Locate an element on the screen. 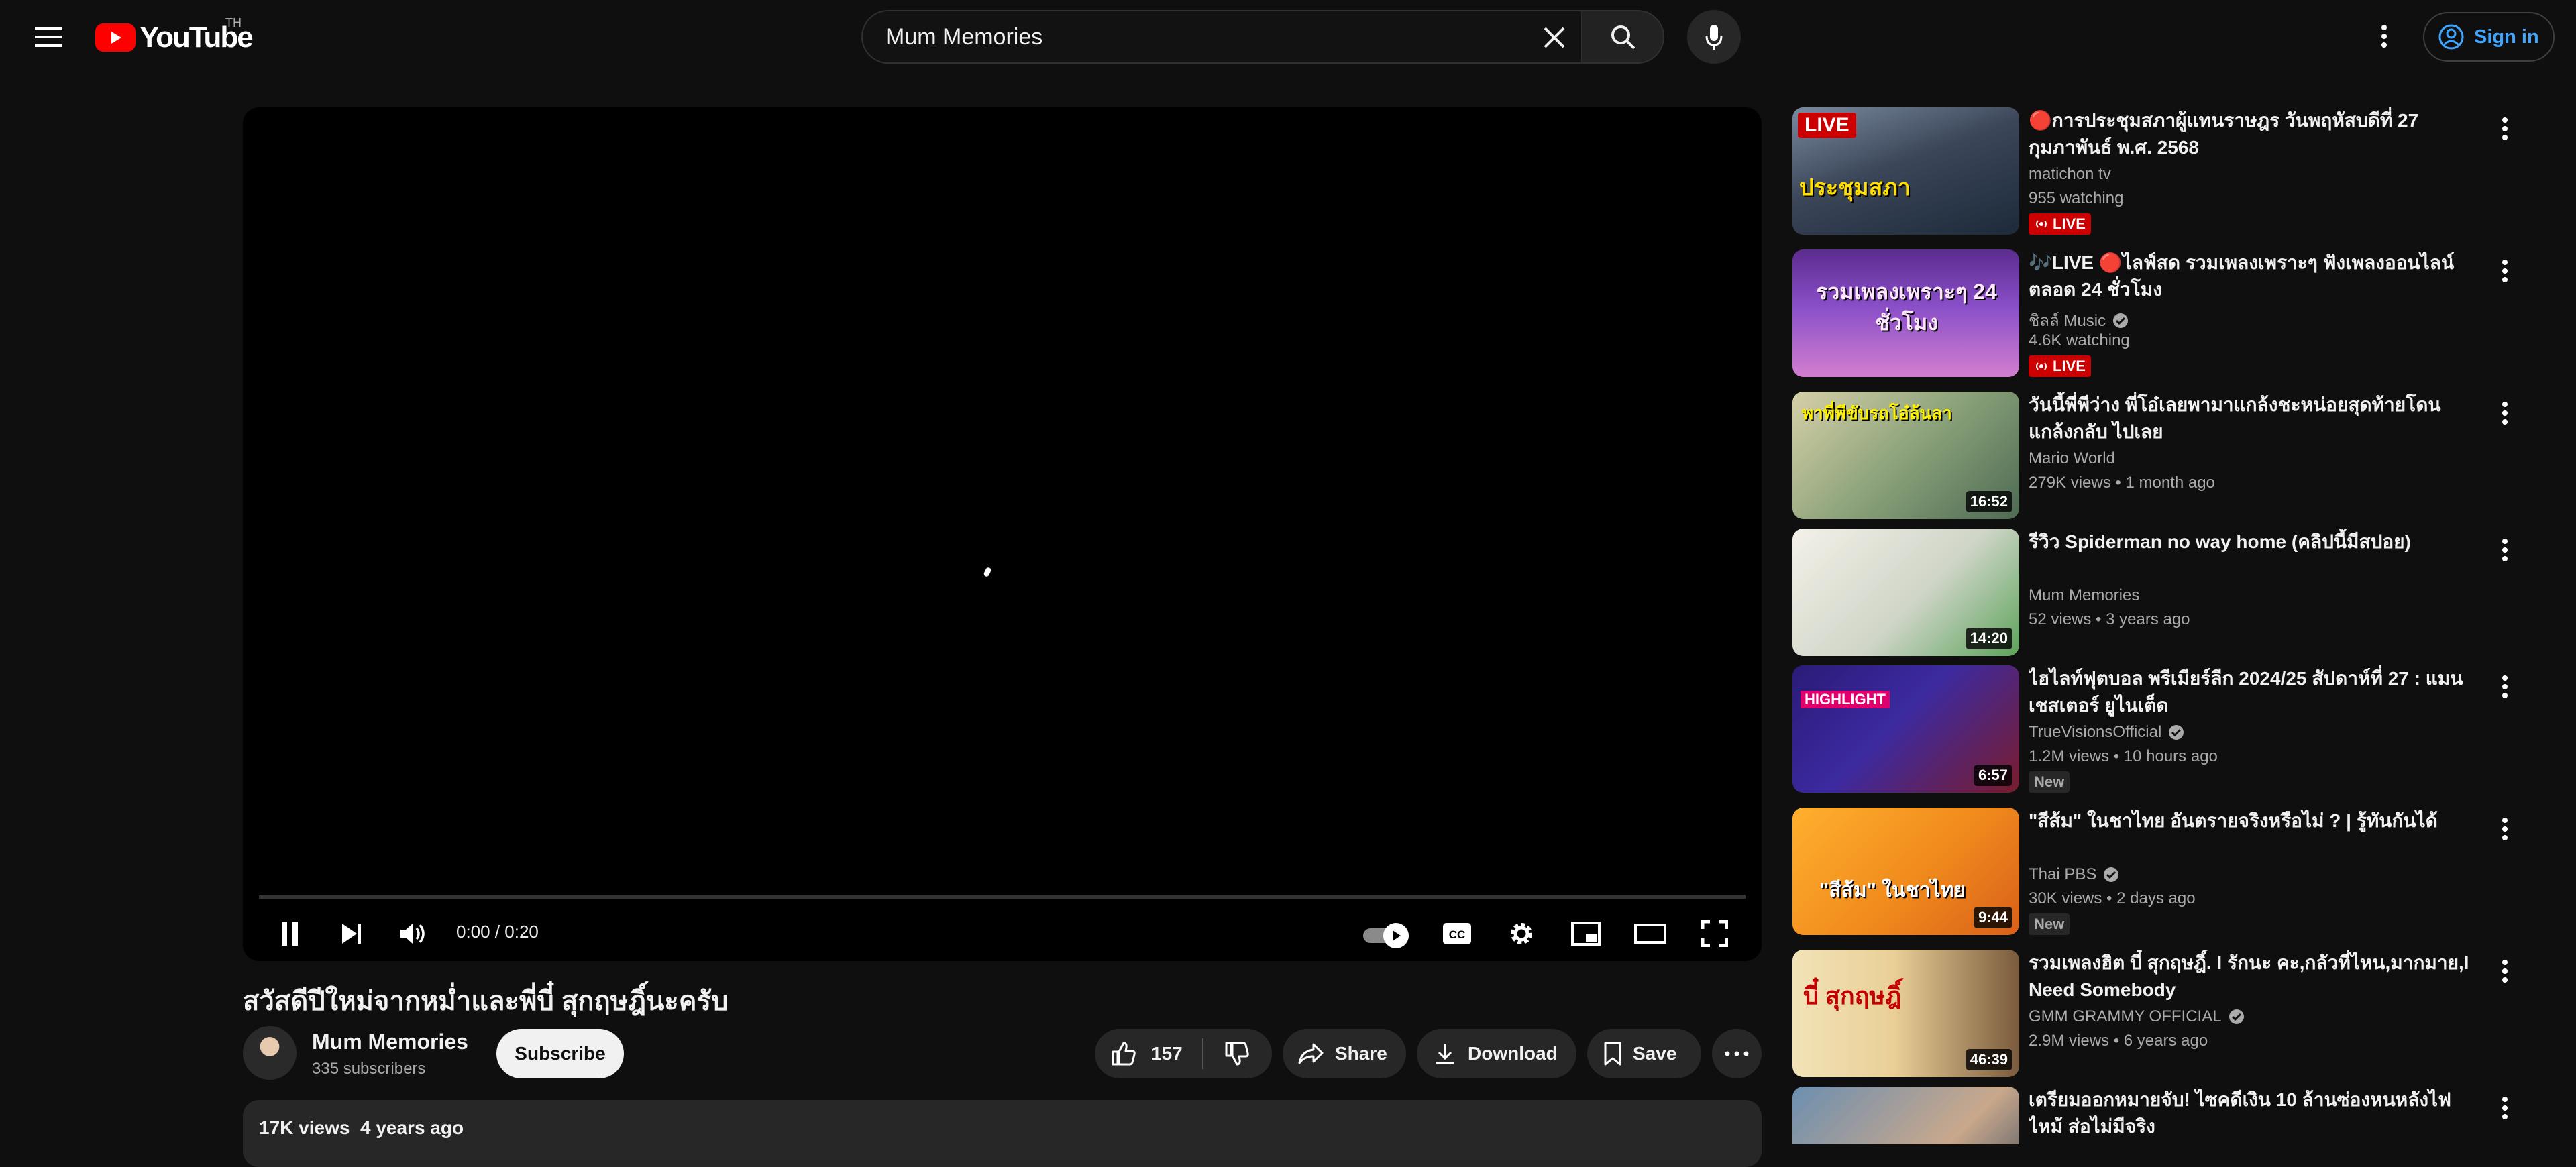 This screenshot has height=1167, width=2576. volume-icon is located at coordinates (412, 934).